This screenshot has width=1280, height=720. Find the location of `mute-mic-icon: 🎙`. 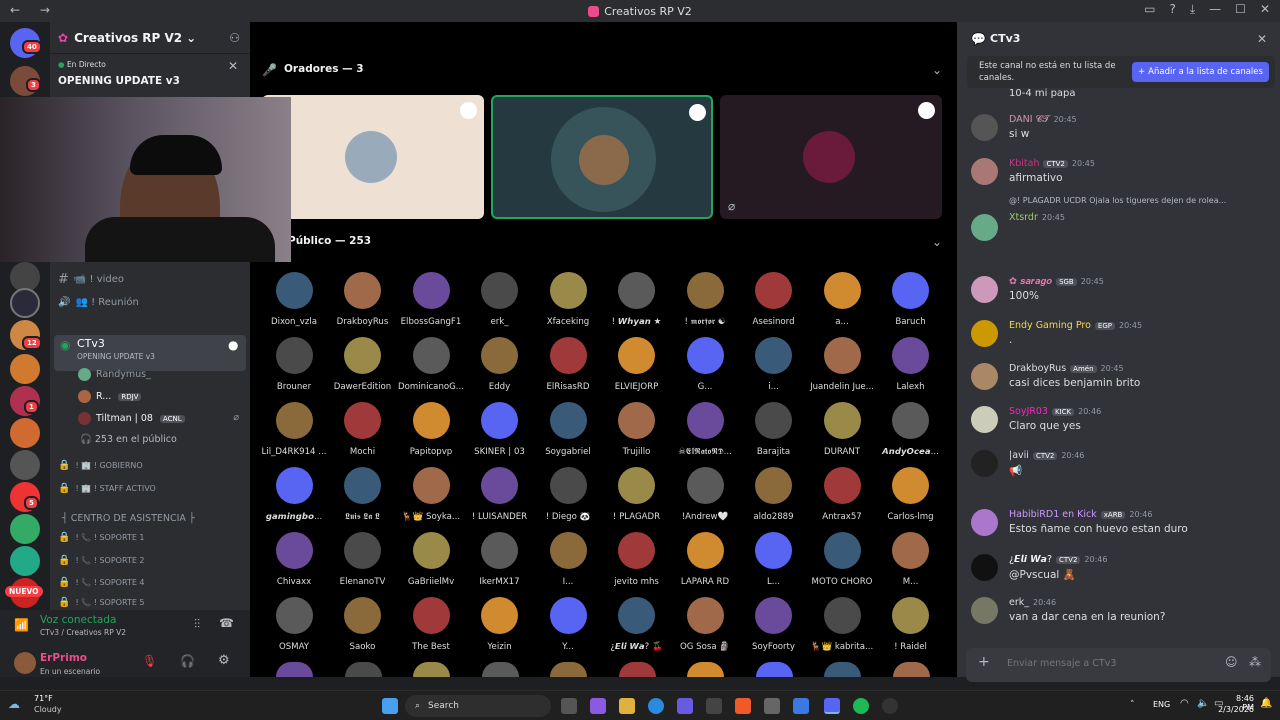

mute-mic-icon: 🎙 is located at coordinates (149, 661).